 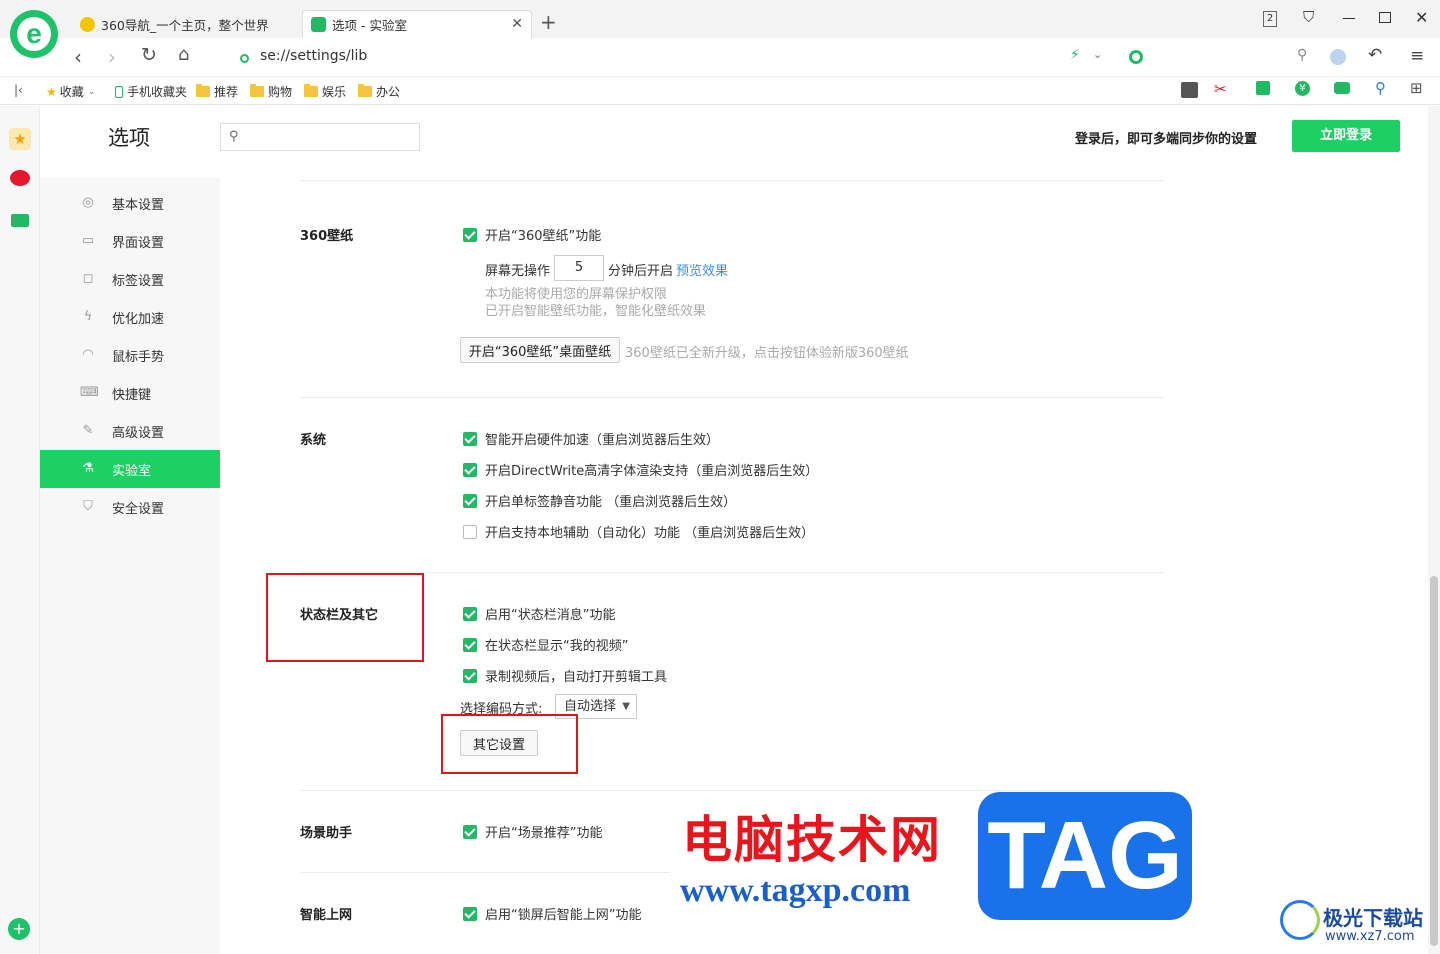 What do you see at coordinates (652, 471) in the screenshot?
I see `checkbox-label: 开启DirectWrite高清字体渲染支持（重启浏览器后生效）` at bounding box center [652, 471].